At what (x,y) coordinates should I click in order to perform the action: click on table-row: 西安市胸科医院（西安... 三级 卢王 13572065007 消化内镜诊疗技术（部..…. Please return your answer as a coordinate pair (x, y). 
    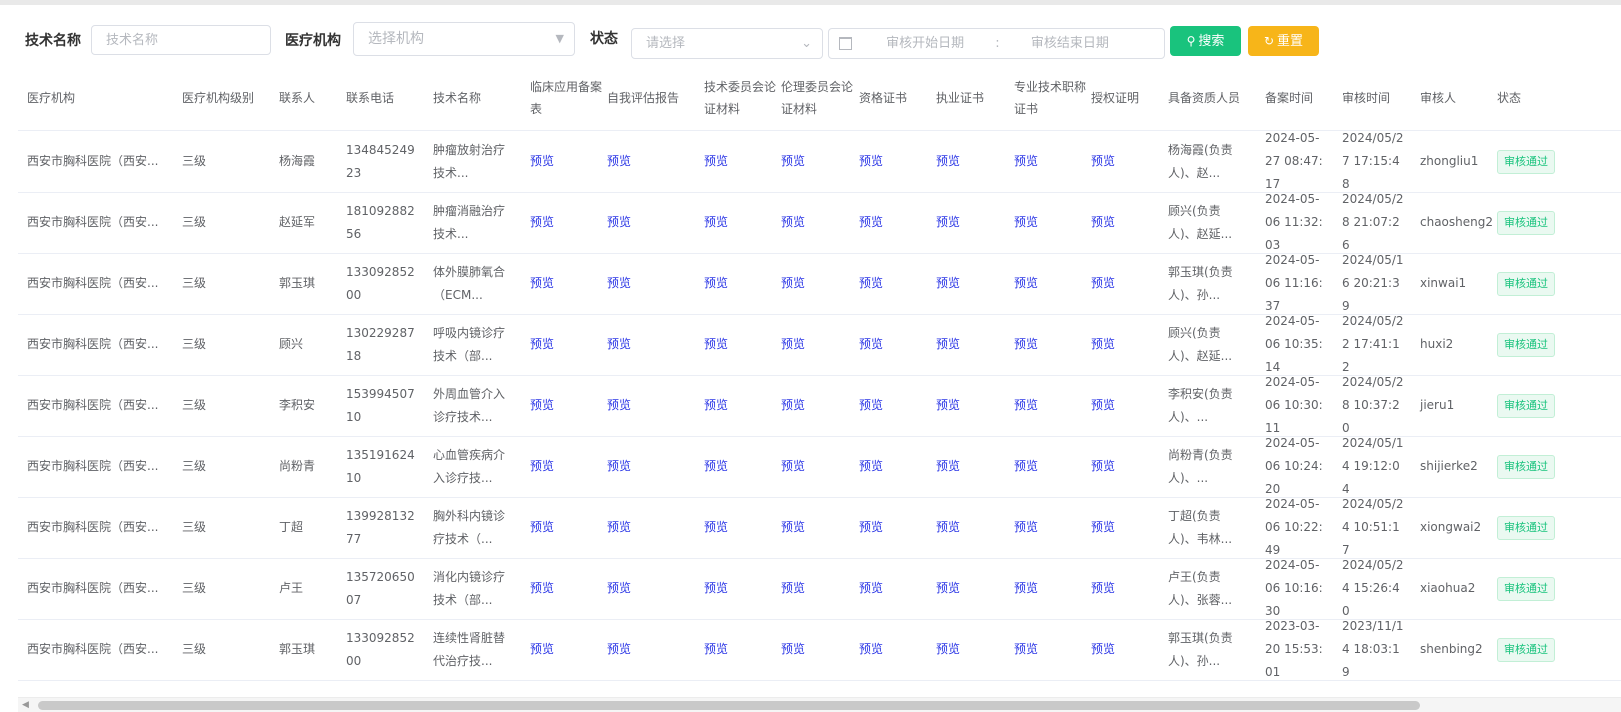
    Looking at the image, I should click on (819, 589).